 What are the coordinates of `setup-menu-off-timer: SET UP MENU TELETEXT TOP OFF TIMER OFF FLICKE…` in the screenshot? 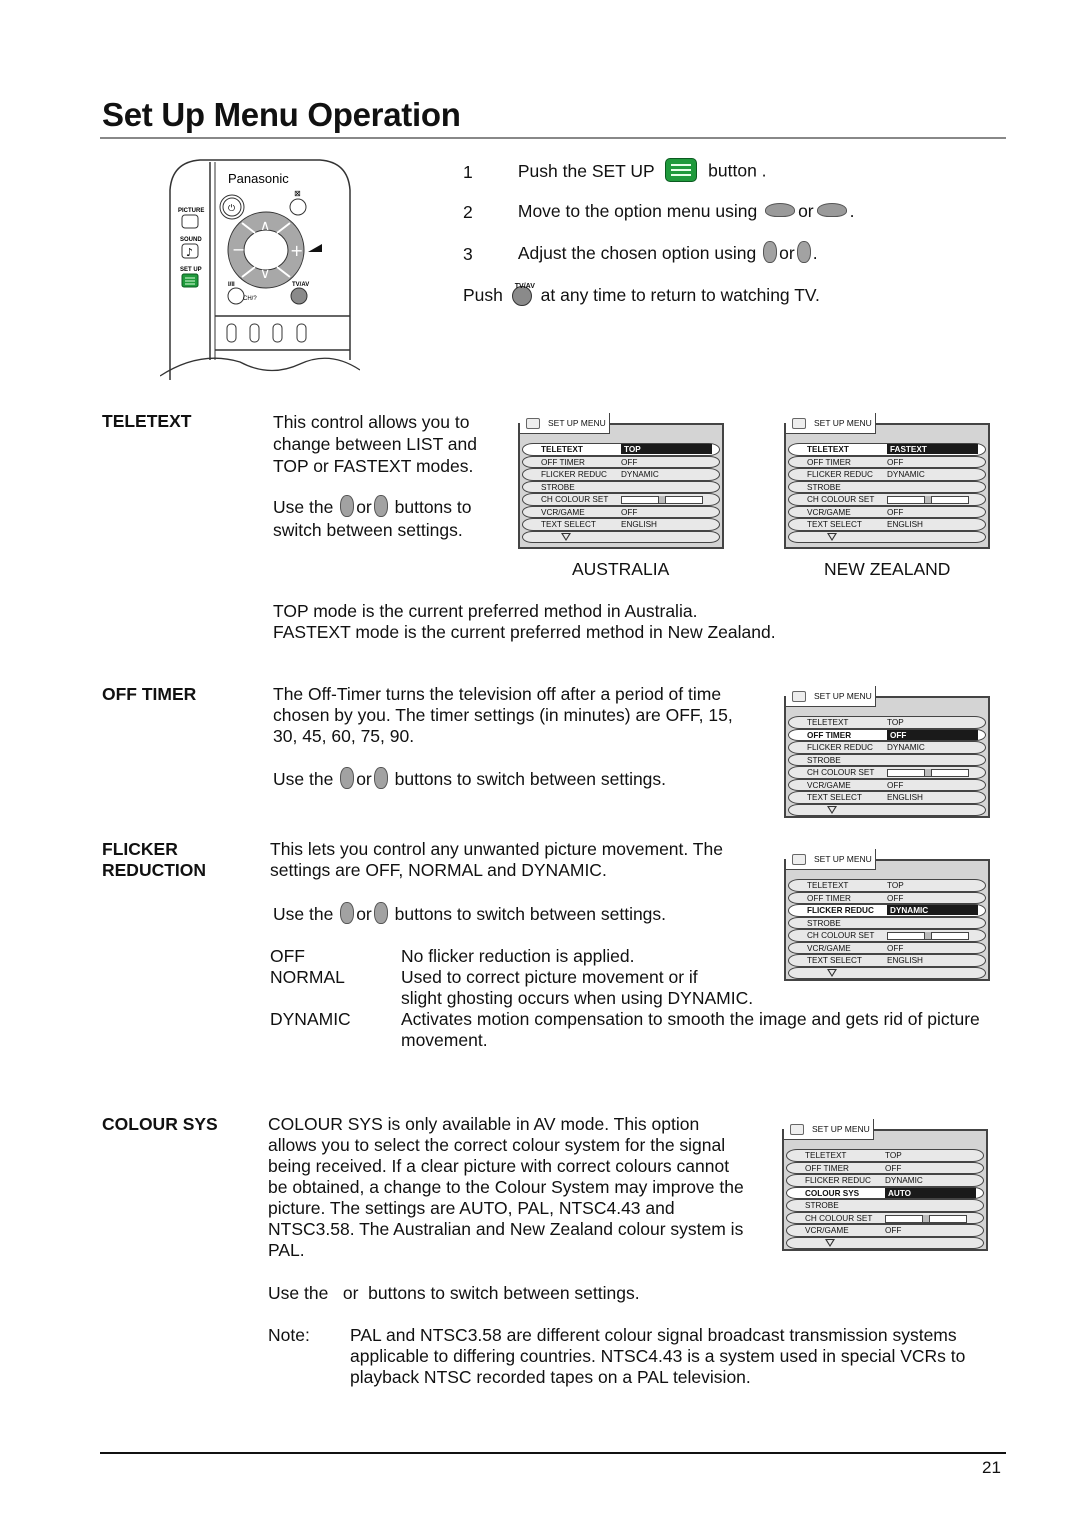 It's located at (887, 752).